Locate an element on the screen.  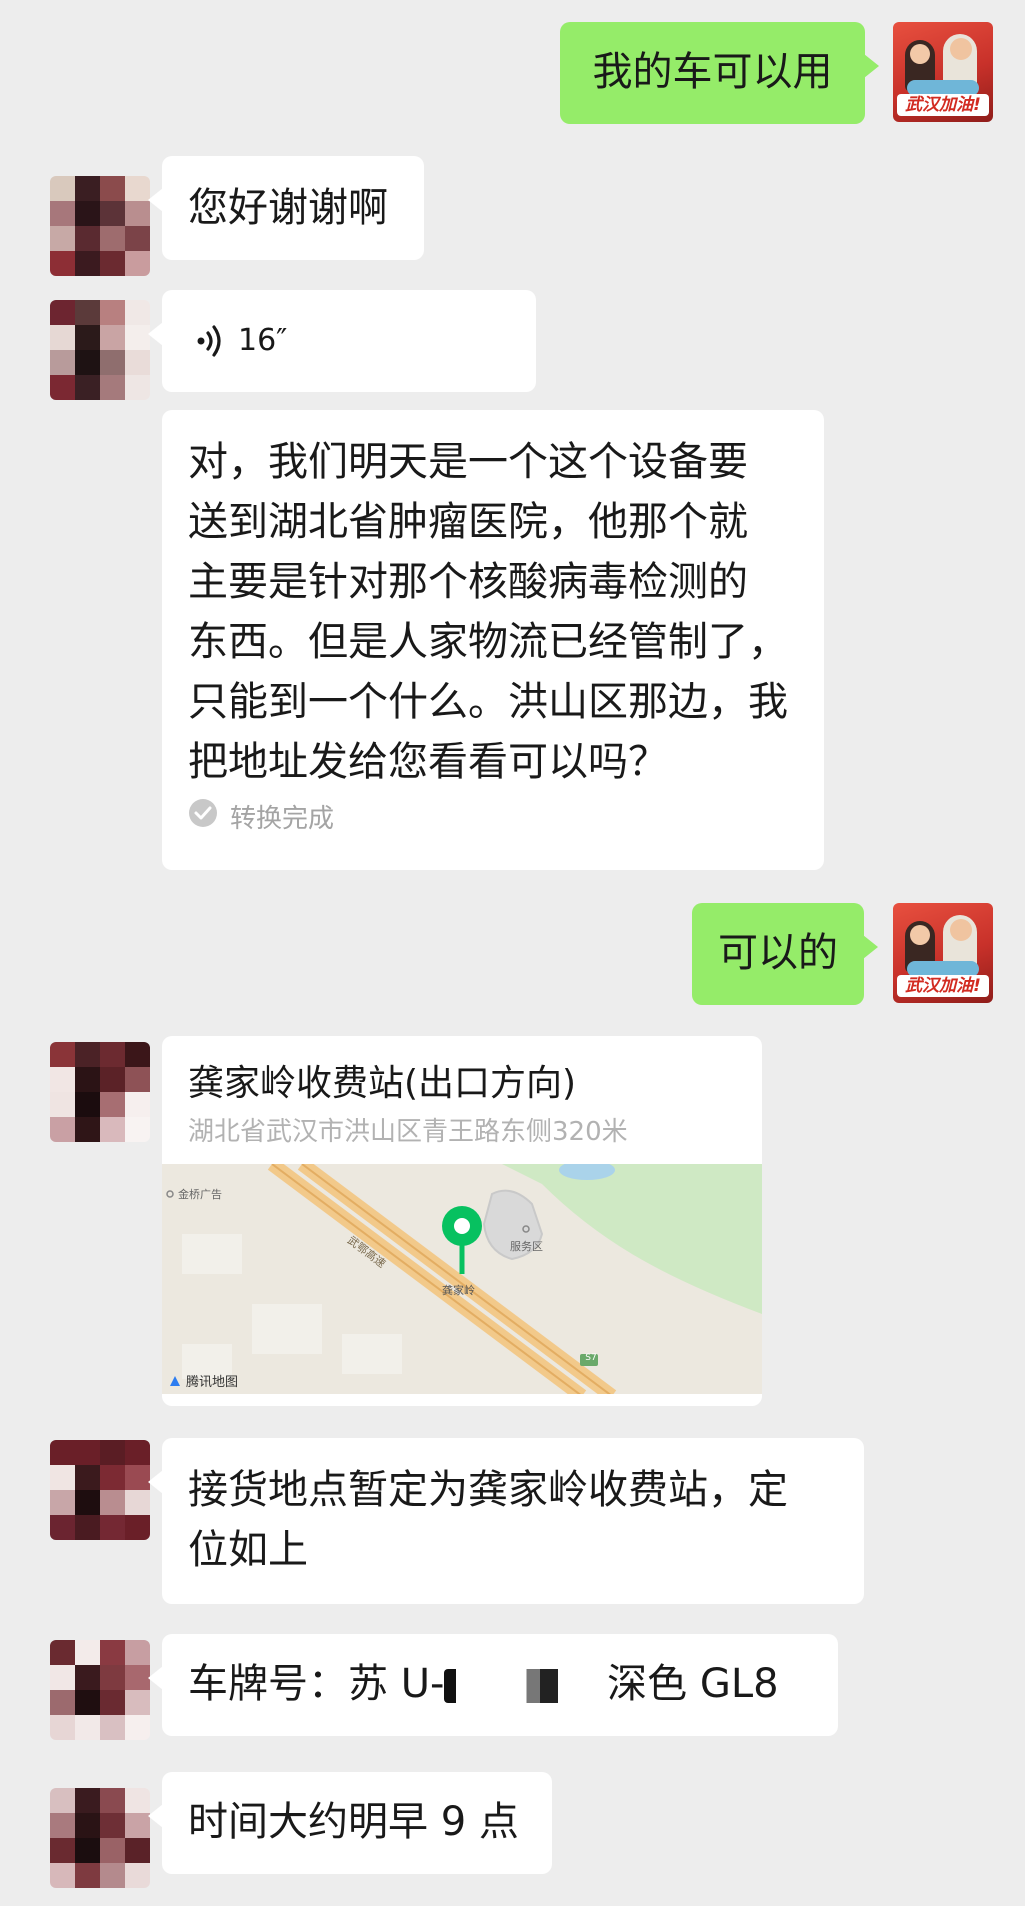
transcript-line: 东西。但是人家物流已经管制了， is located at coordinates (488, 642).